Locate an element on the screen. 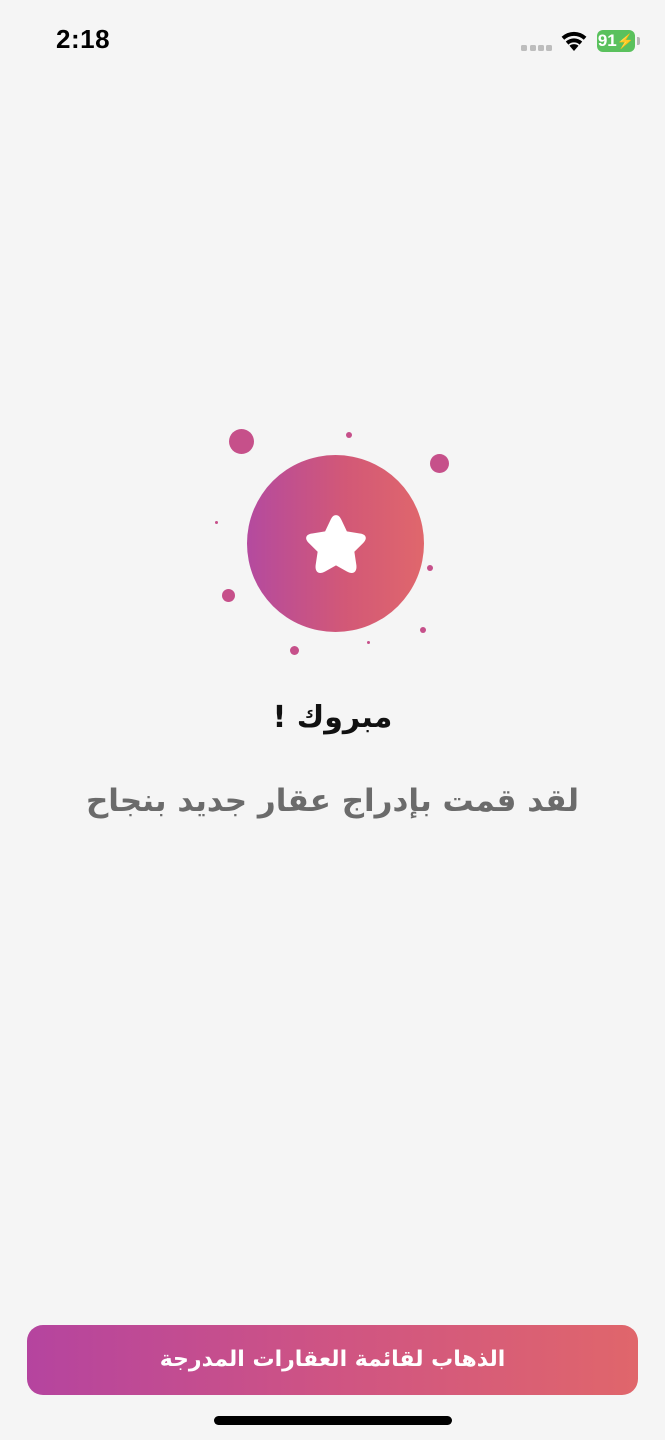 This screenshot has width=665, height=1440. cellular-signal-icon is located at coordinates (537, 48).